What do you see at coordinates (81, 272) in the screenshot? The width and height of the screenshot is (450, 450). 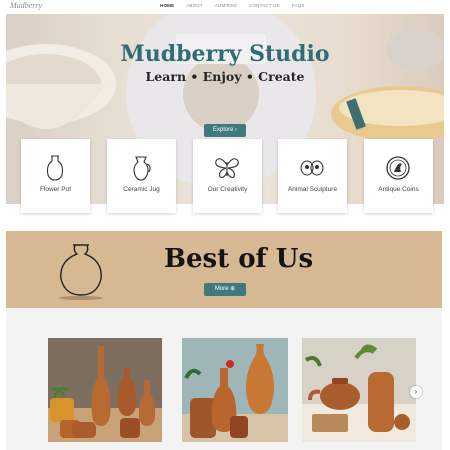 I see `vase-illustration-icon` at bounding box center [81, 272].